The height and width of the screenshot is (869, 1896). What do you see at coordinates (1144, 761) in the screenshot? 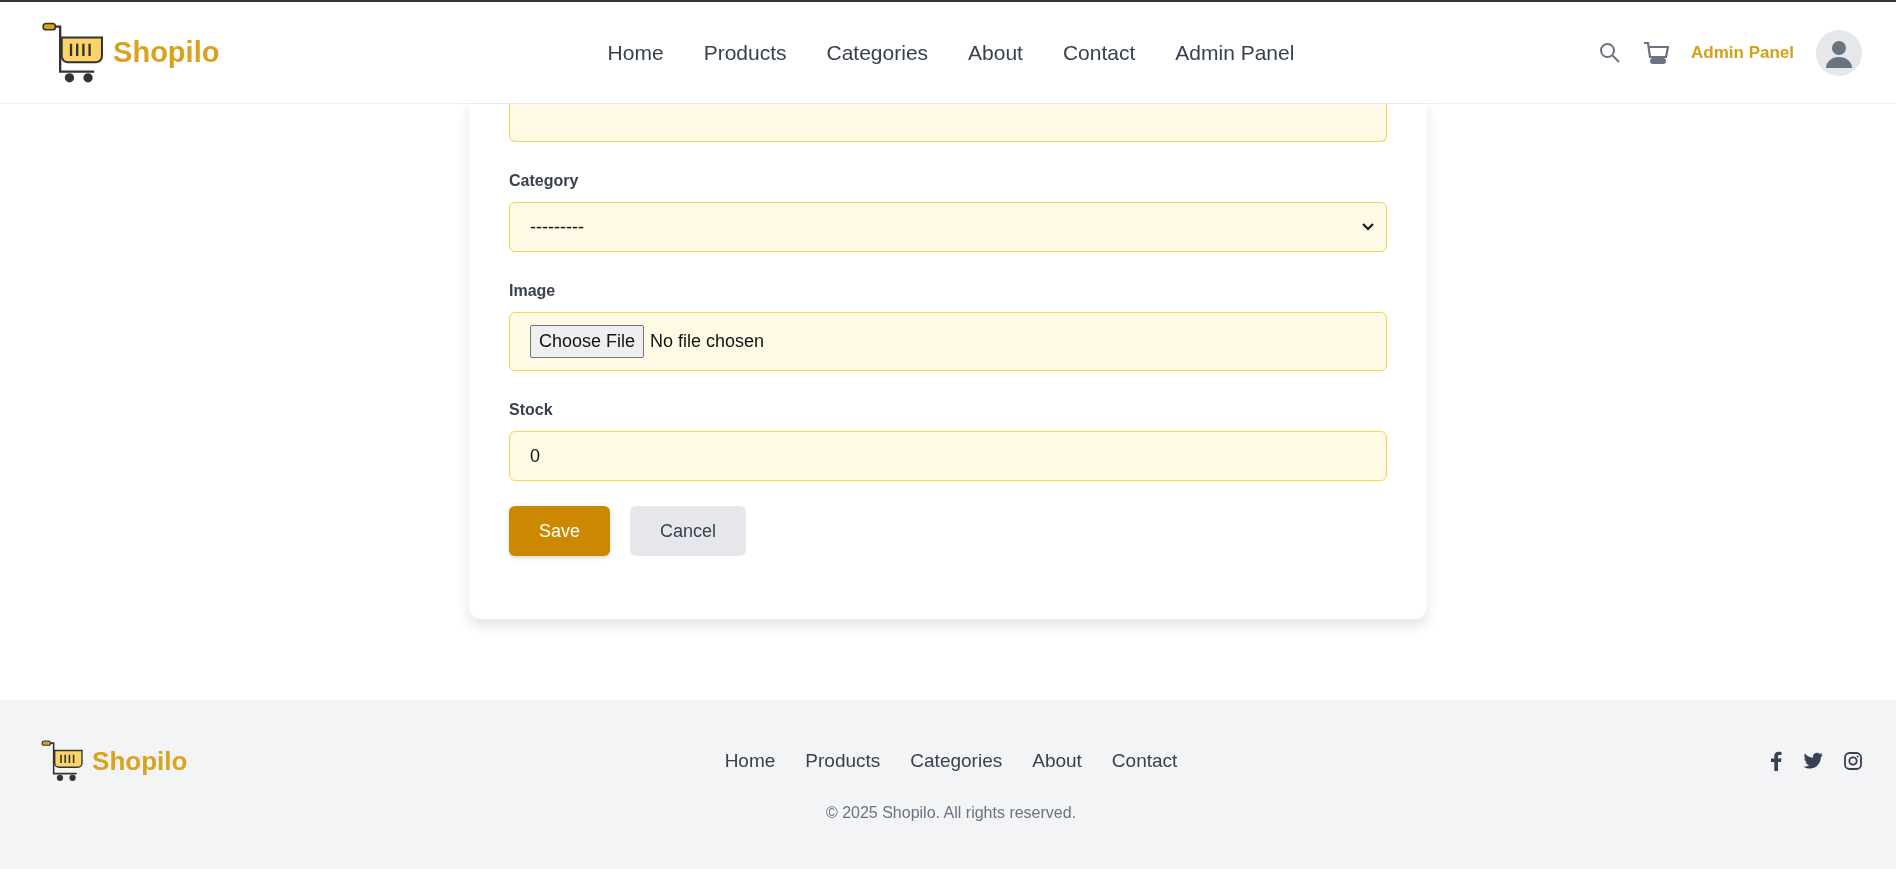
I see `footer-link: Contact` at bounding box center [1144, 761].